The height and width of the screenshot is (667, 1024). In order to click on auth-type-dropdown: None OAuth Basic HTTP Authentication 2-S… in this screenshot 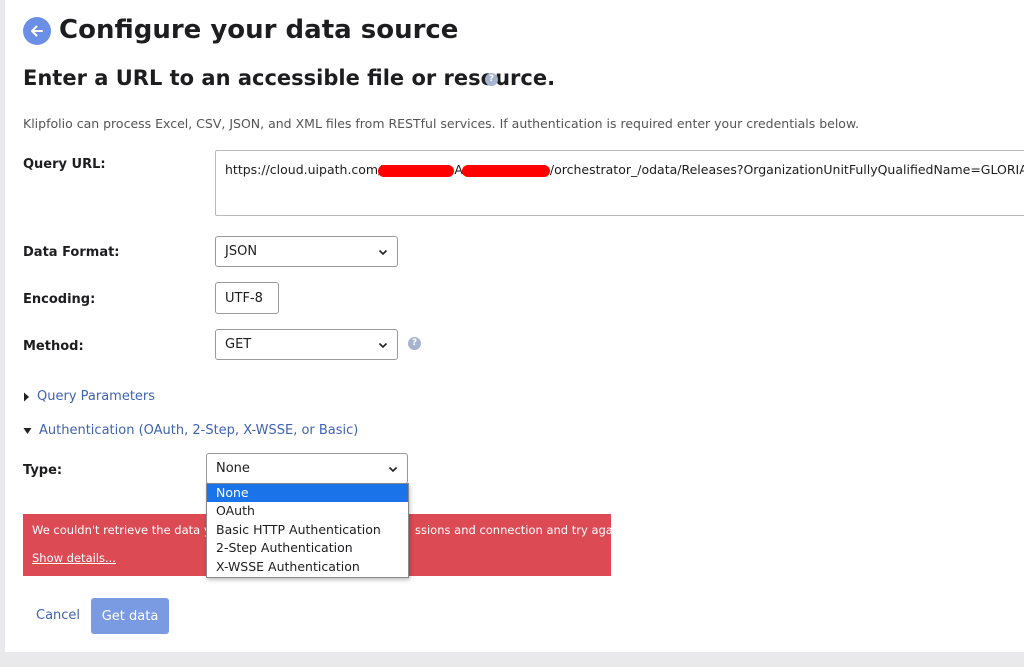, I will do `click(307, 530)`.